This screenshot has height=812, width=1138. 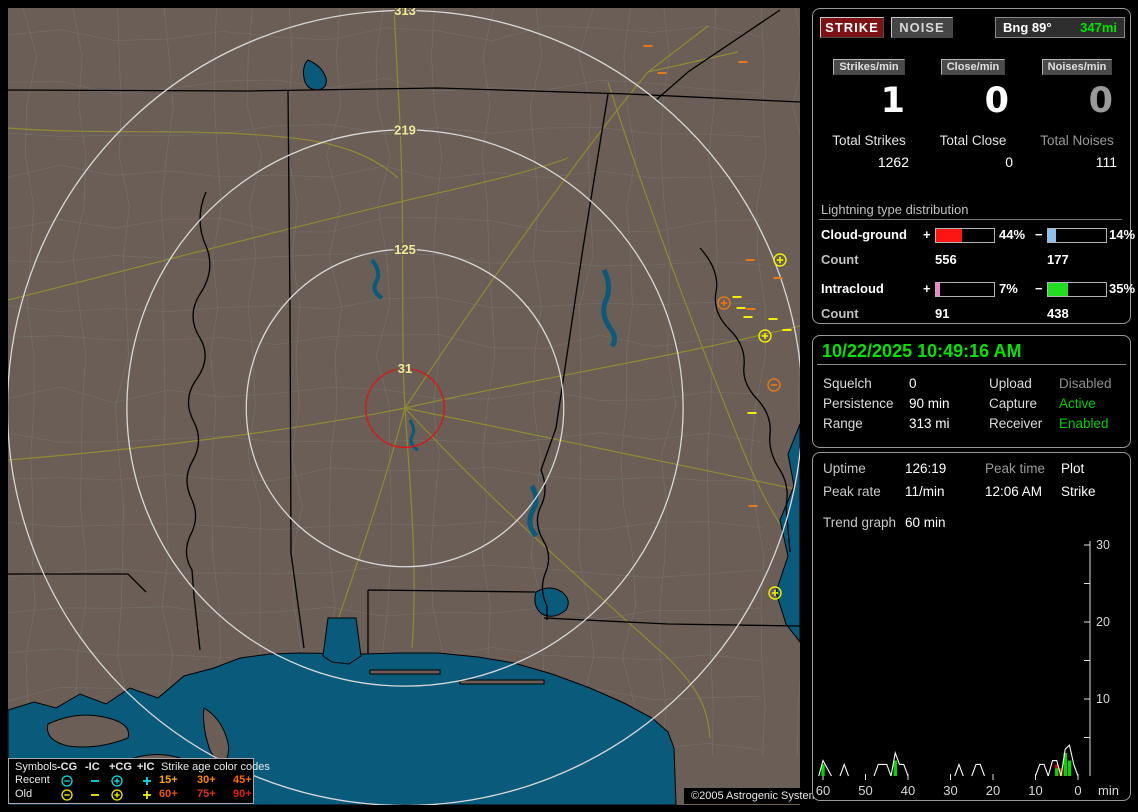 I want to click on y-tick-label: 30, so click(x=1103, y=545).